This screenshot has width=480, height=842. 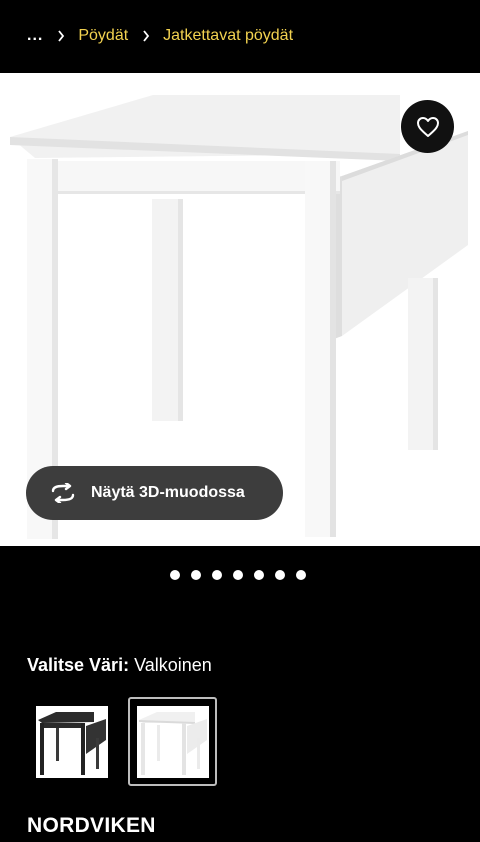 I want to click on breadcrumb: ... Pöydät Jatkettavat pöydät, so click(x=240, y=36).